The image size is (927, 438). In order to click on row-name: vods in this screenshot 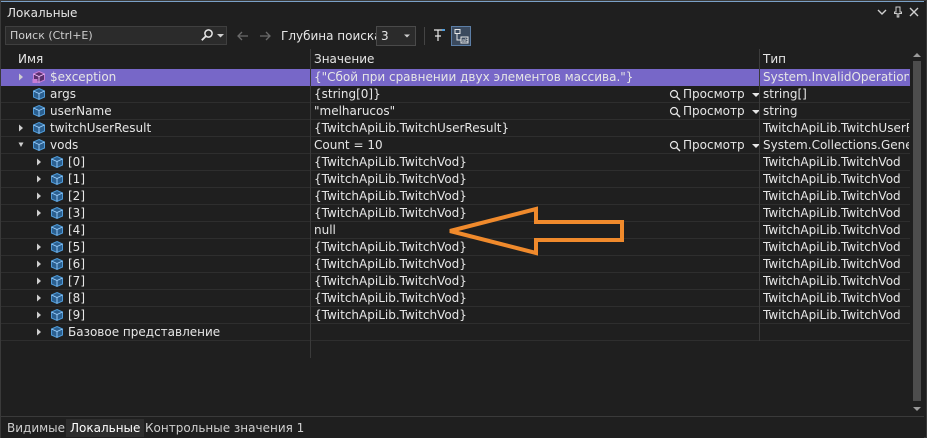, I will do `click(64, 145)`.